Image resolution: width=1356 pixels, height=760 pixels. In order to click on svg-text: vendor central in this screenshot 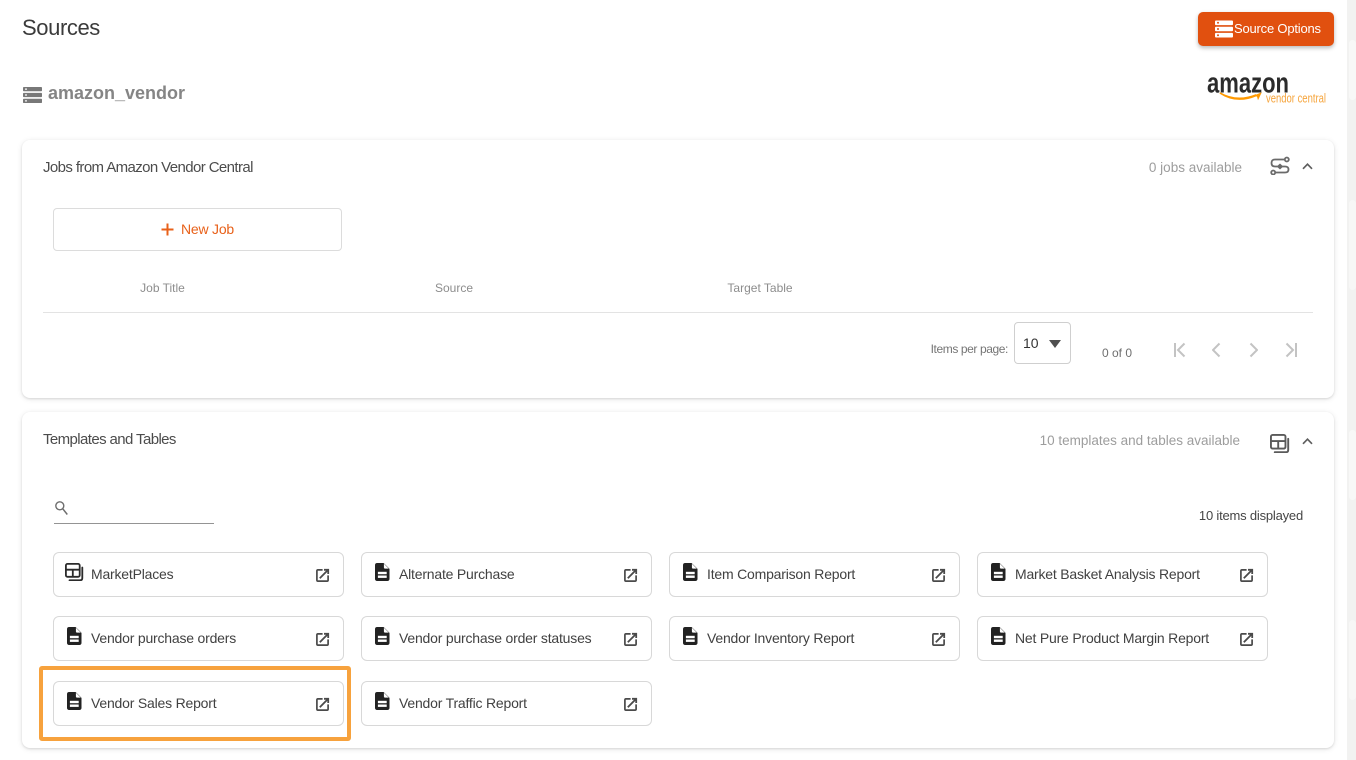, I will do `click(1296, 98)`.